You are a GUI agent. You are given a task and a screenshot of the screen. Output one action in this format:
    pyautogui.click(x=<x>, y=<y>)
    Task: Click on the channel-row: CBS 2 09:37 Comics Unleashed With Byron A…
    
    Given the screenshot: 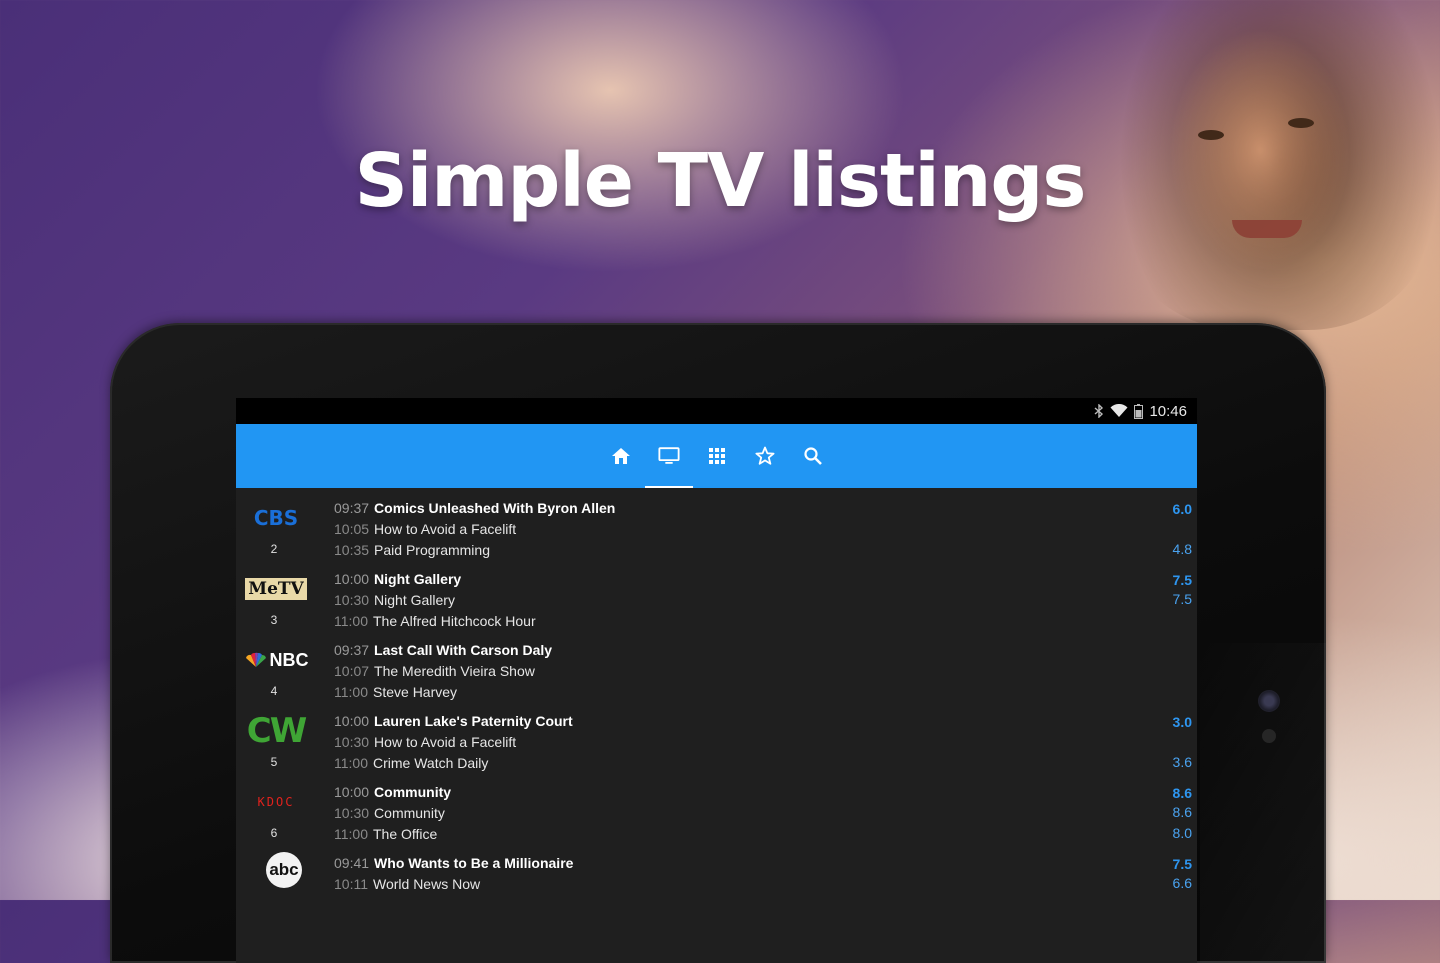 What is the action you would take?
    pyautogui.click(x=716, y=533)
    